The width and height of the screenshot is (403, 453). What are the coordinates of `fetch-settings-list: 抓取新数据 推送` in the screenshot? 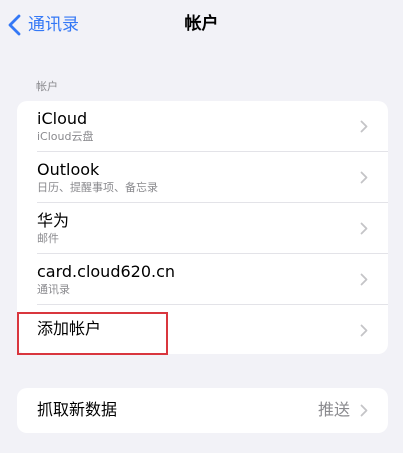 It's located at (202, 410).